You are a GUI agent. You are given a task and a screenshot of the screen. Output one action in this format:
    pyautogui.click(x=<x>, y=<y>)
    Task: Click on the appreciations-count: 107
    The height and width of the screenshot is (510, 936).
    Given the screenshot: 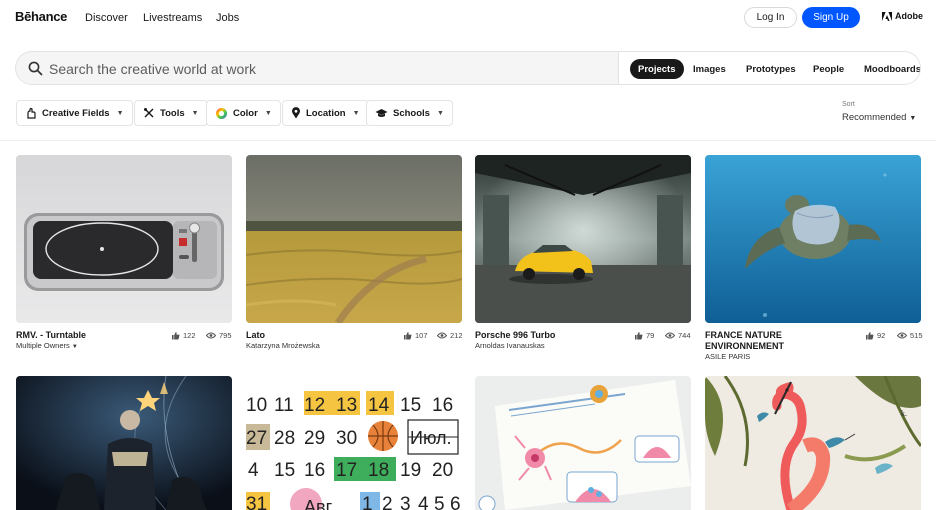 What is the action you would take?
    pyautogui.click(x=415, y=335)
    